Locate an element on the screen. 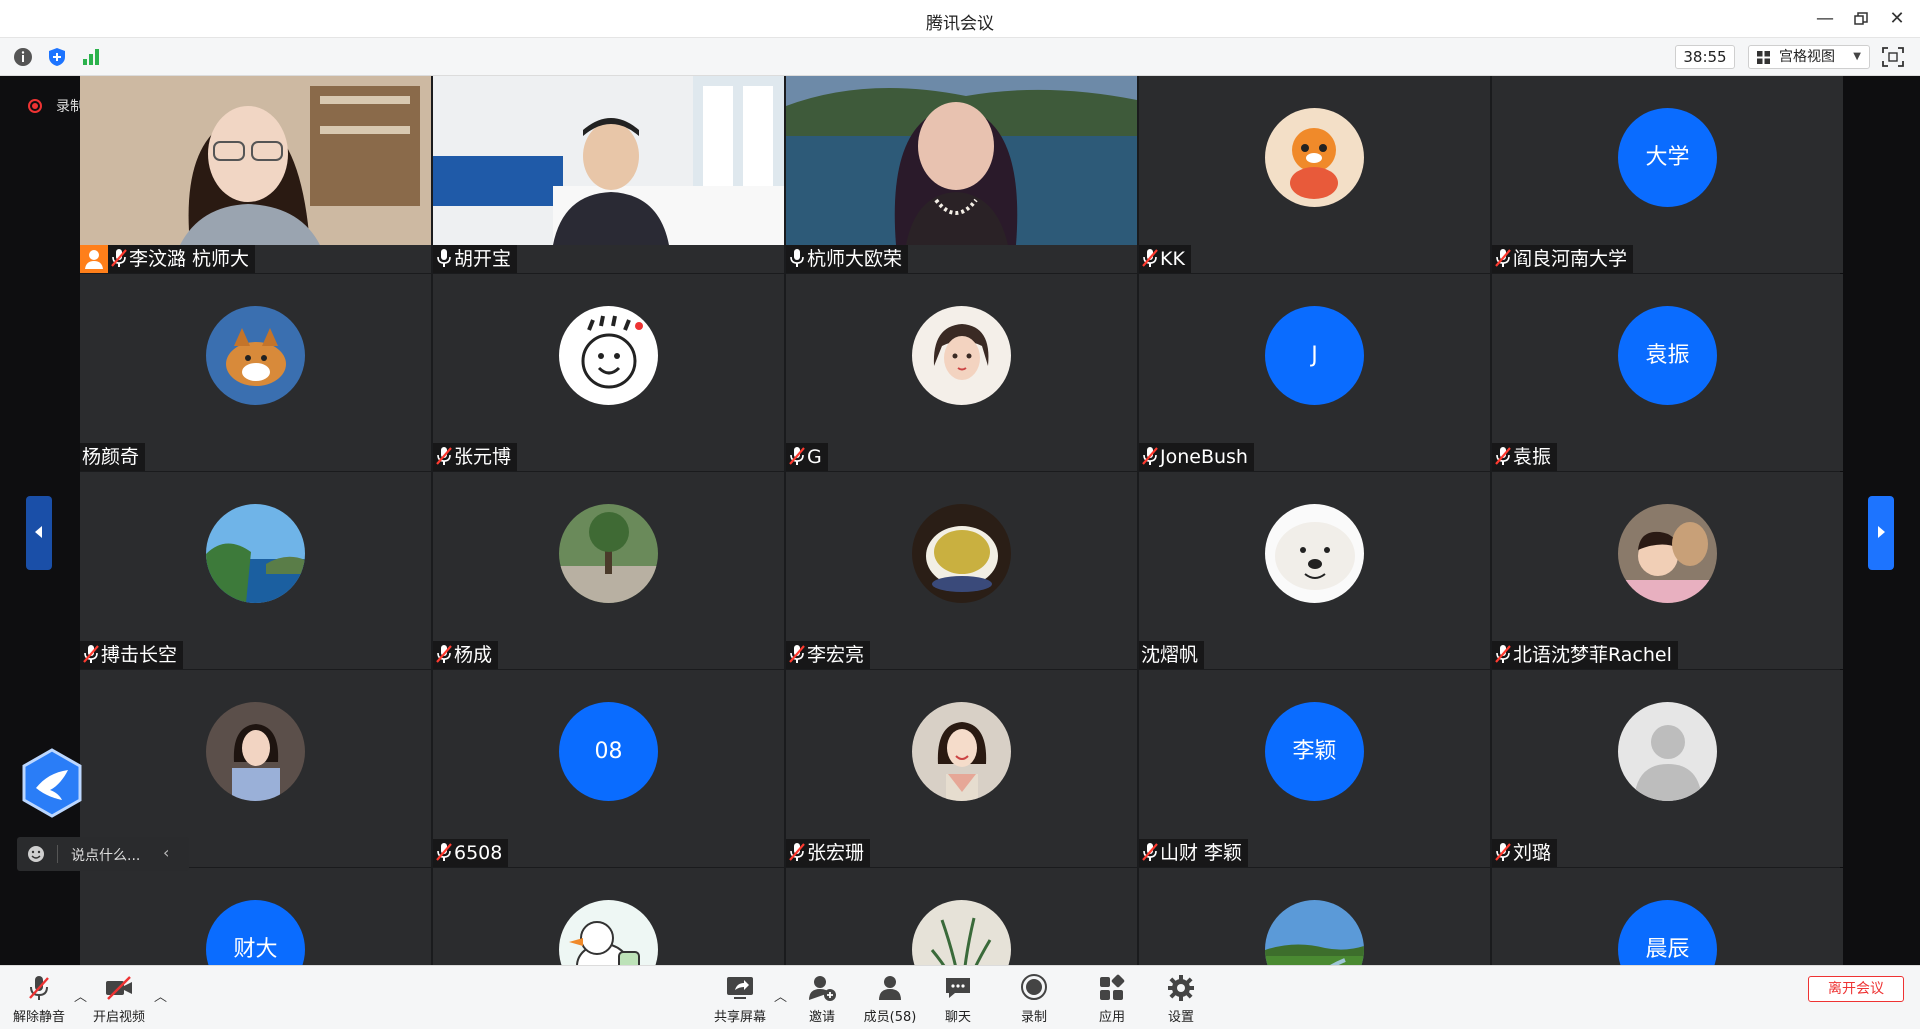 The image size is (1920, 1029). participant-tile: J JoneBush is located at coordinates (1314, 372).